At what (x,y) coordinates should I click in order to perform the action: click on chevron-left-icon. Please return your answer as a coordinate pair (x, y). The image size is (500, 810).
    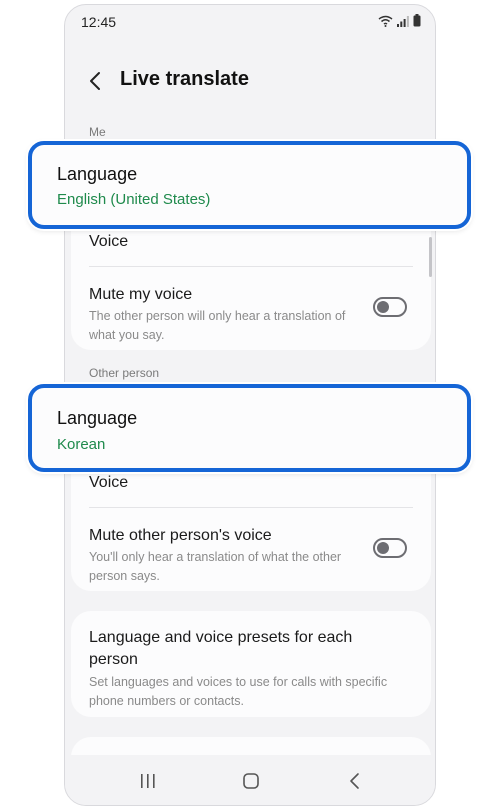
    Looking at the image, I should click on (95, 81).